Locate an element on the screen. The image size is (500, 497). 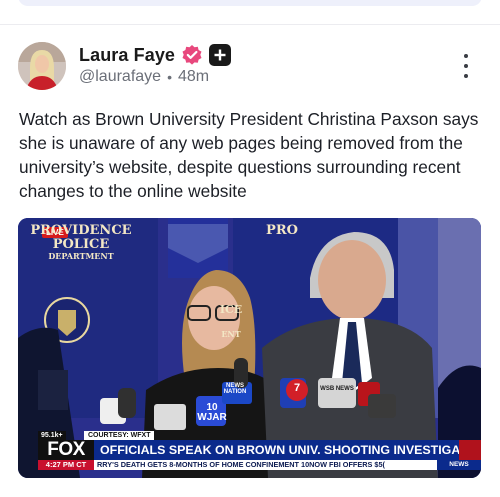
author-handle: @laurafaye is located at coordinates (120, 77).